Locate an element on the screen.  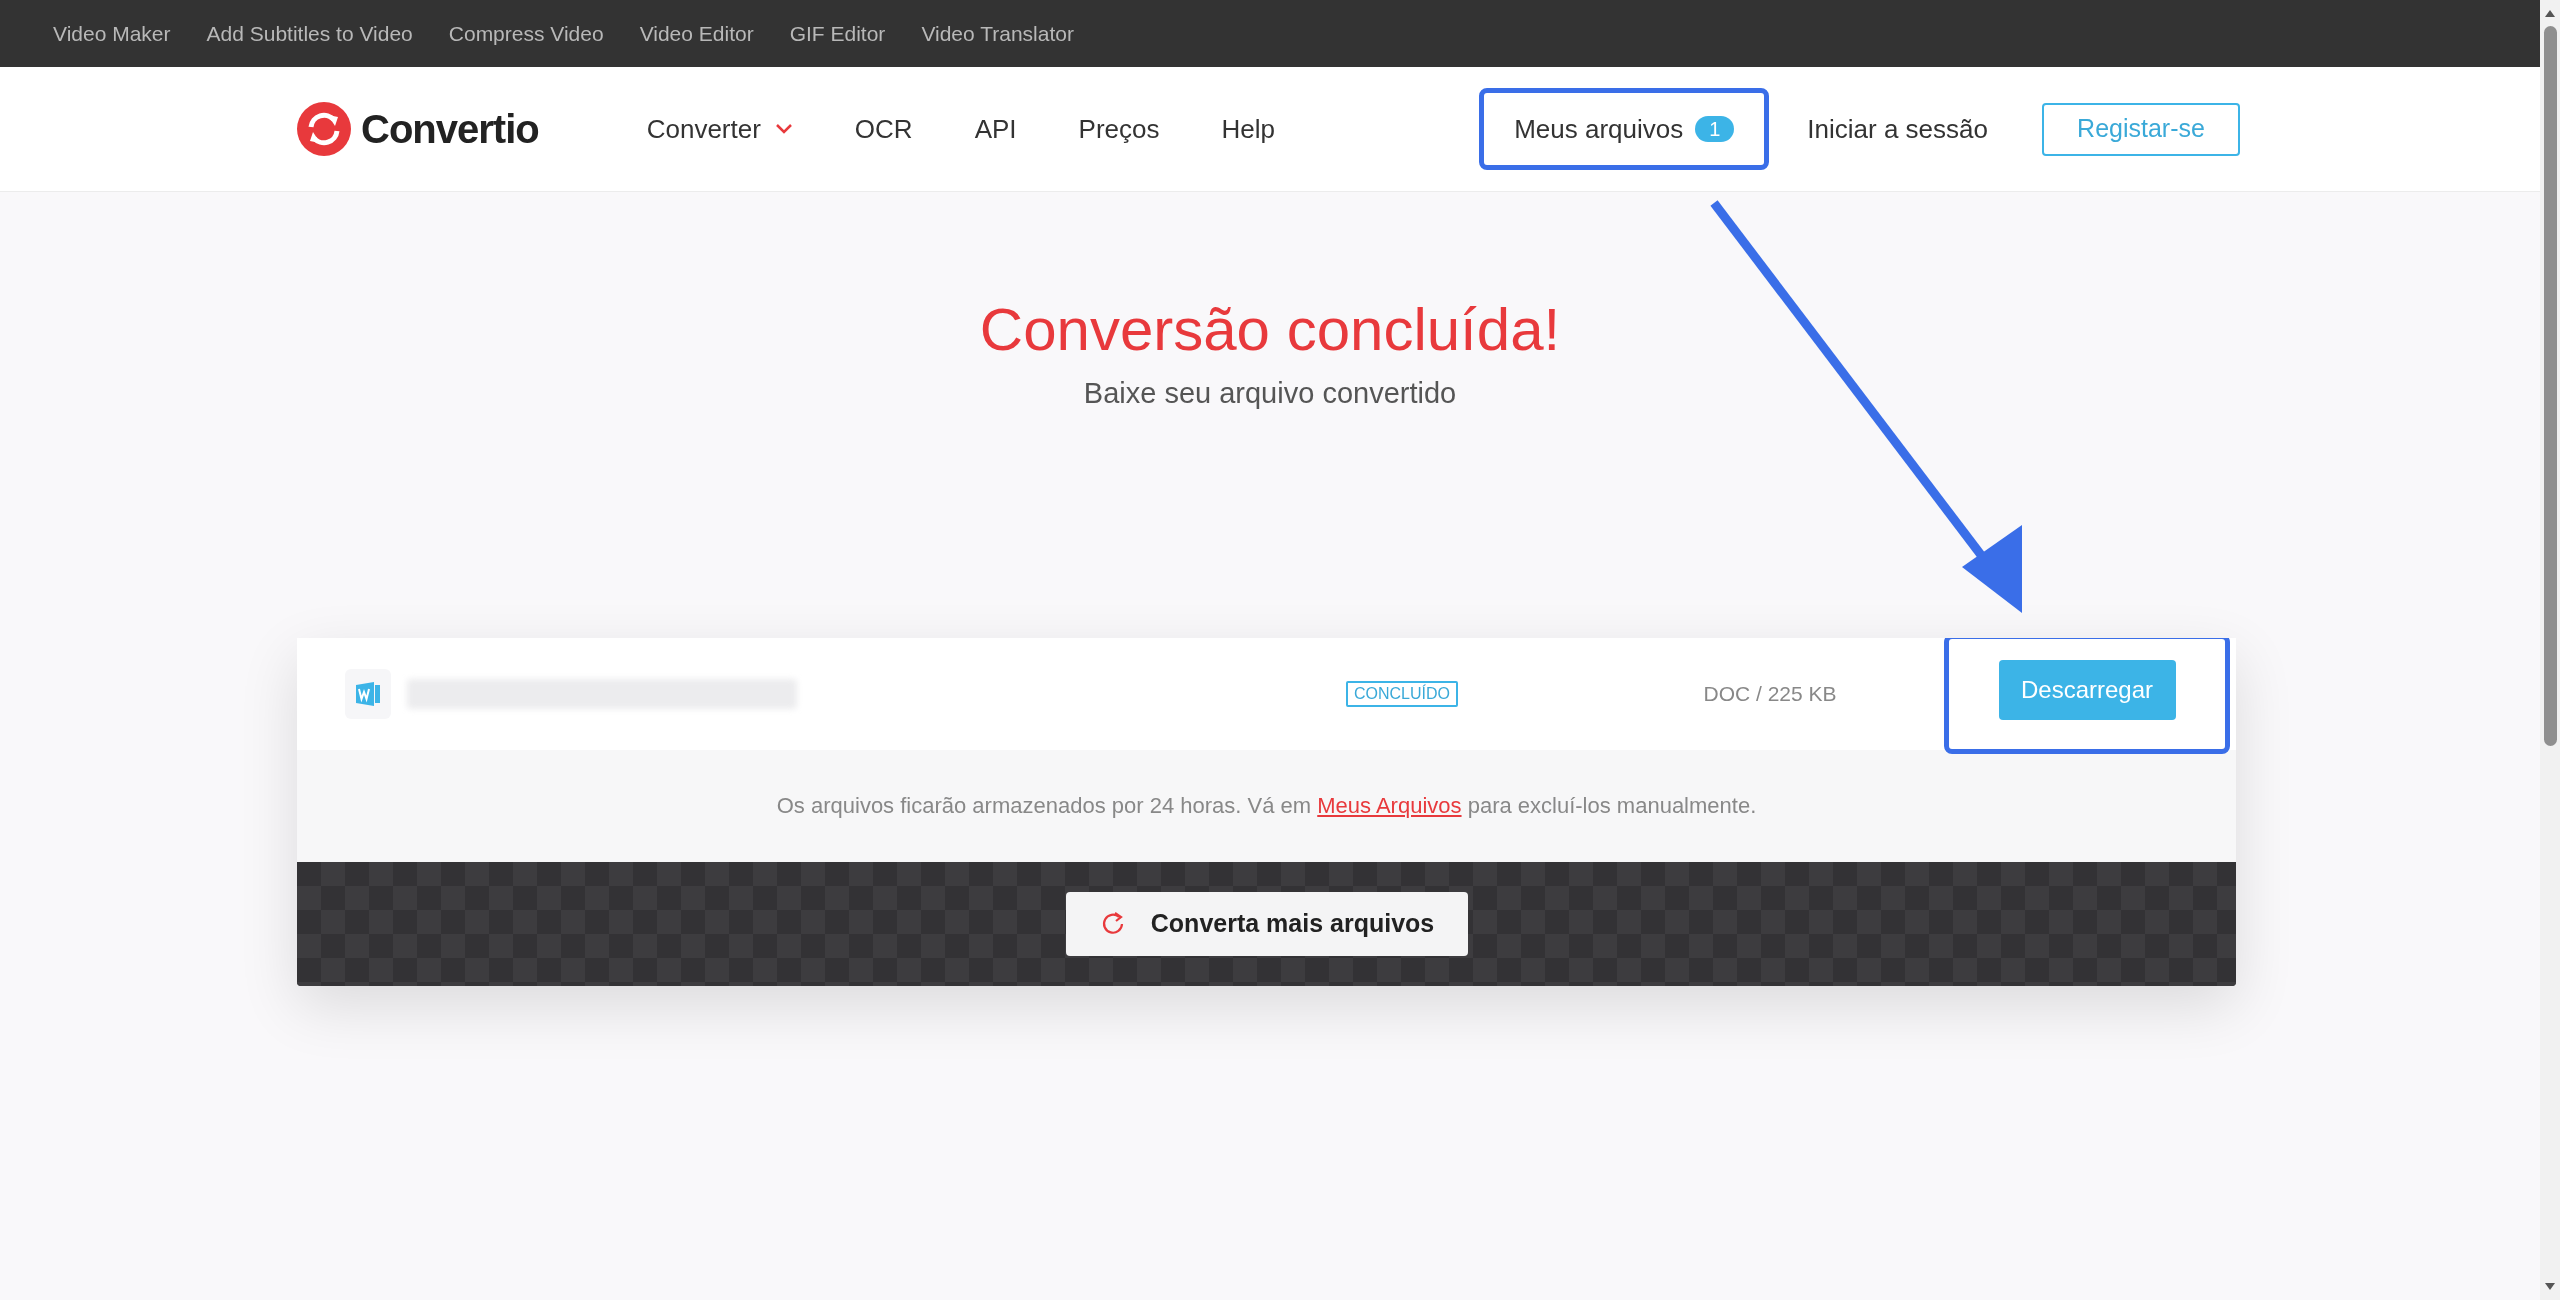
top-bar-link: Compress Video is located at coordinates (526, 33).